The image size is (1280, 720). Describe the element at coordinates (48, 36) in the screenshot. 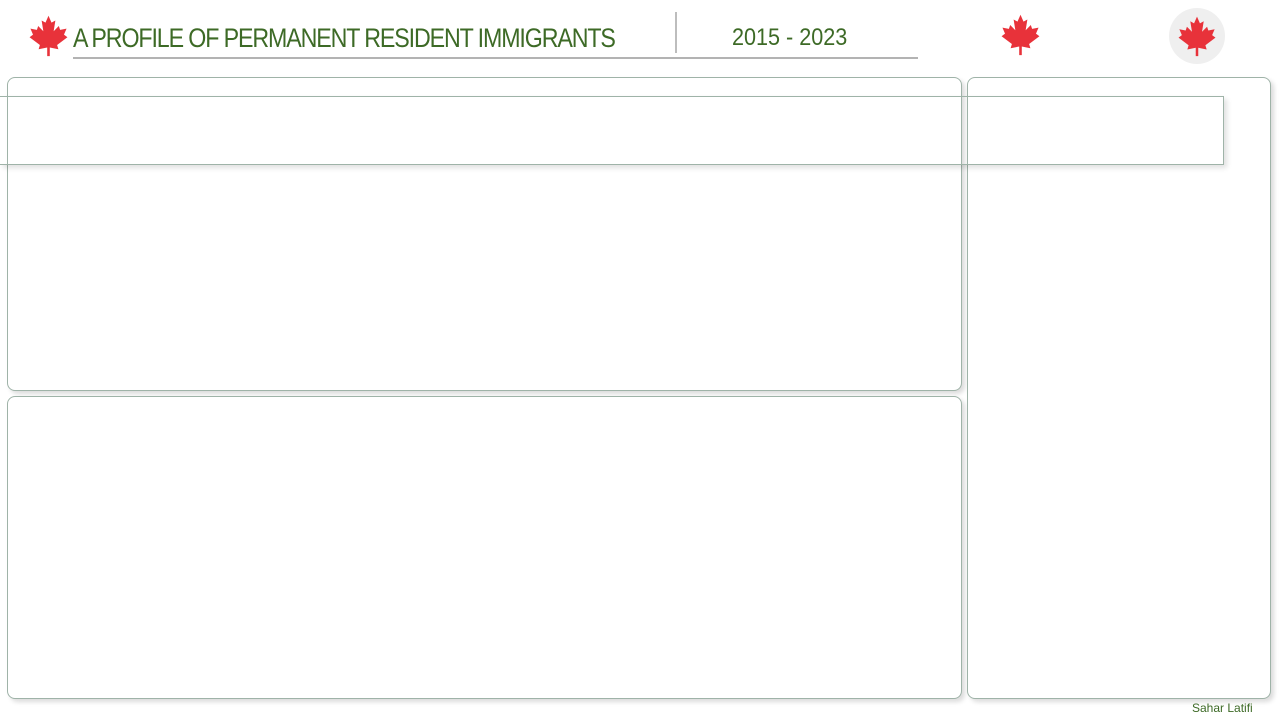

I see `title-maple-leaf-icon` at that location.